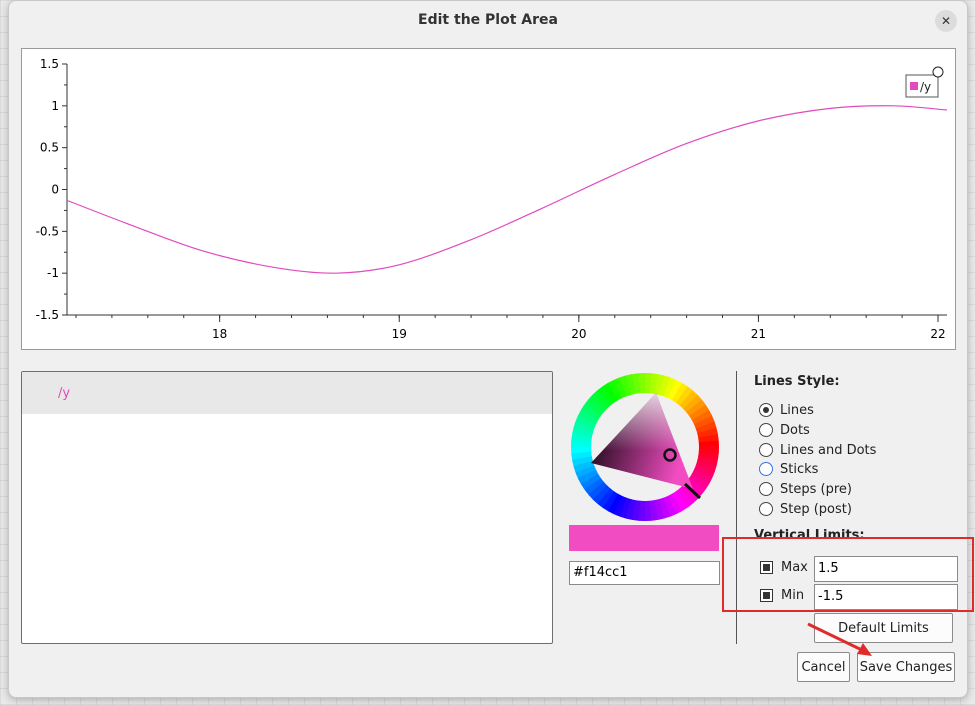  I want to click on save-changes-button: Save Changes, so click(906, 667).